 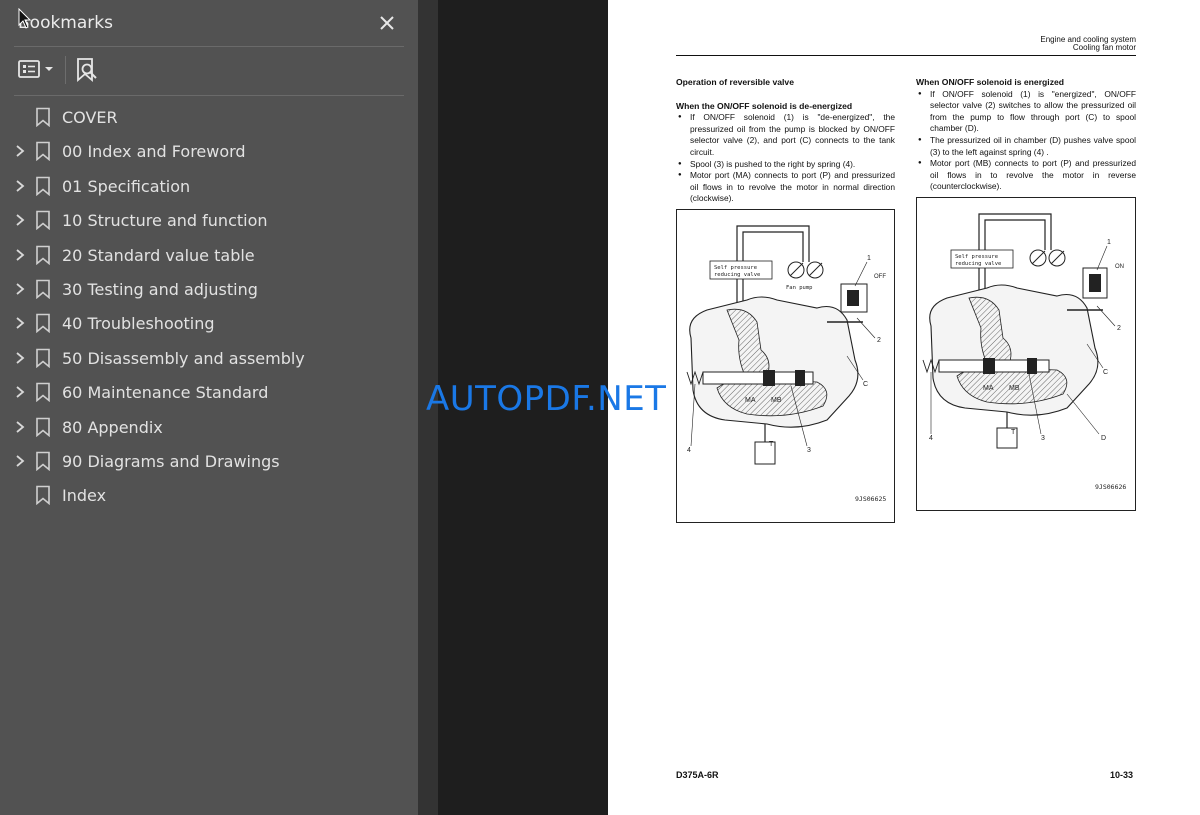 I want to click on watermark: AUTOPDF.NET, so click(x=546, y=399).